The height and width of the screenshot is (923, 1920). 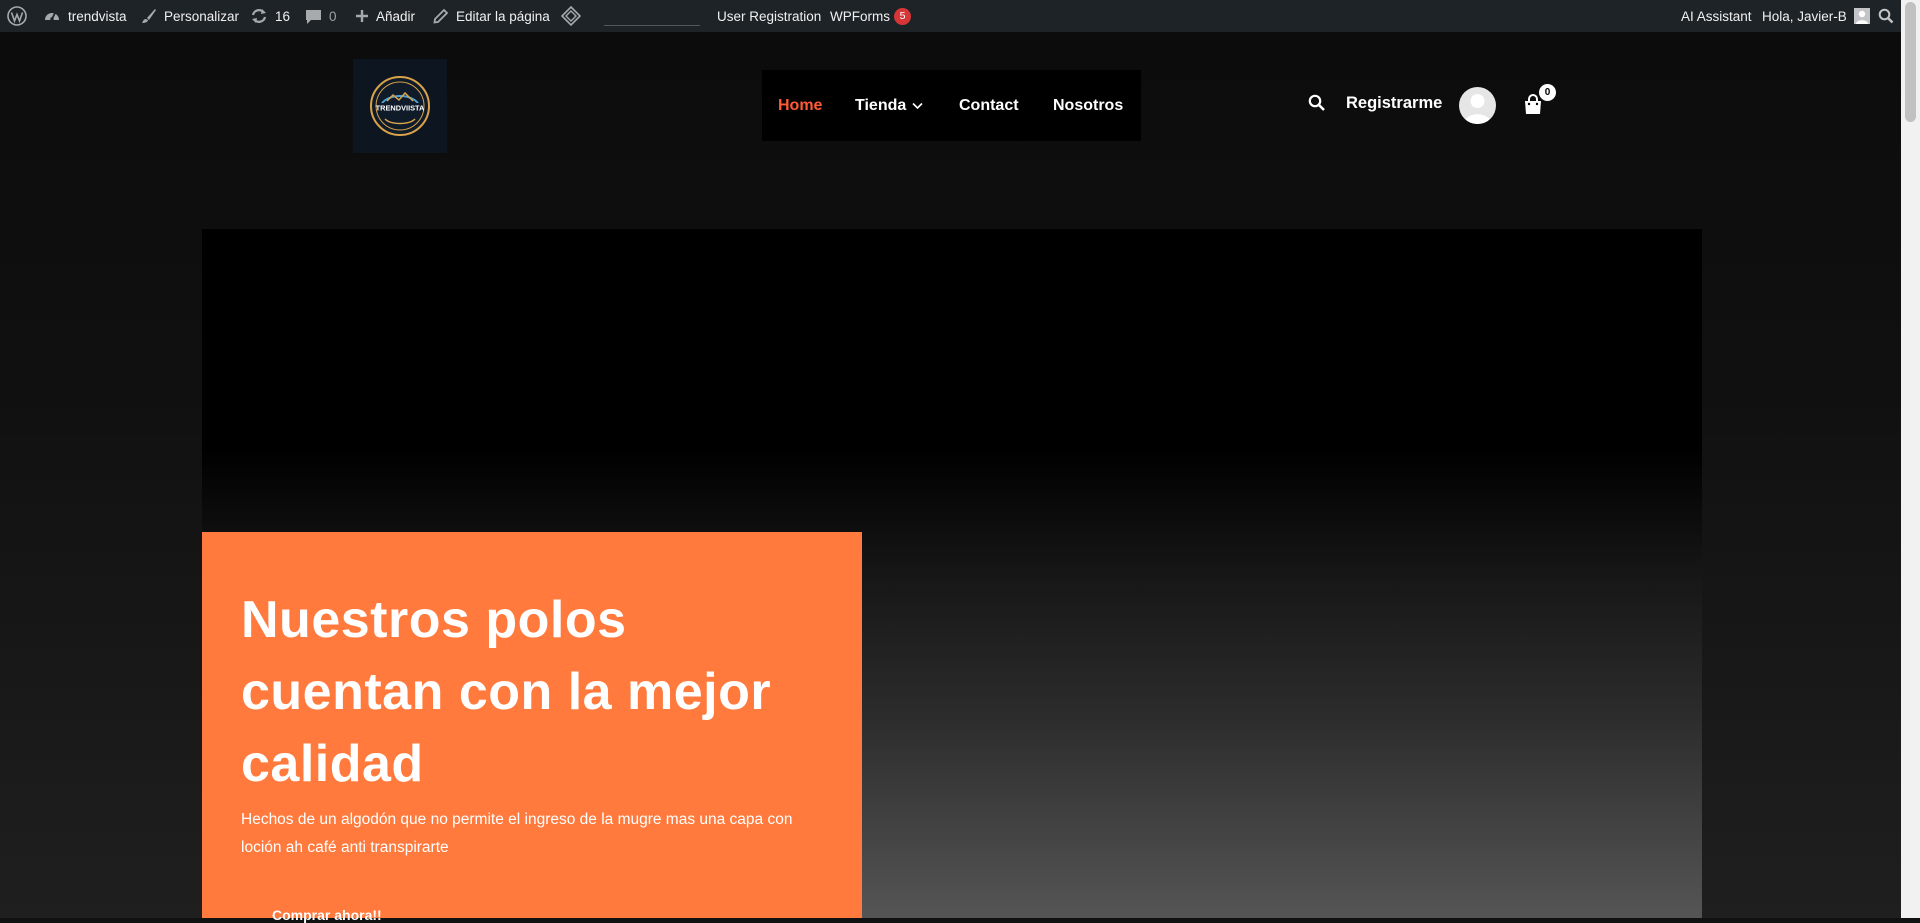 I want to click on nav-tienda: Tienda, so click(x=889, y=105).